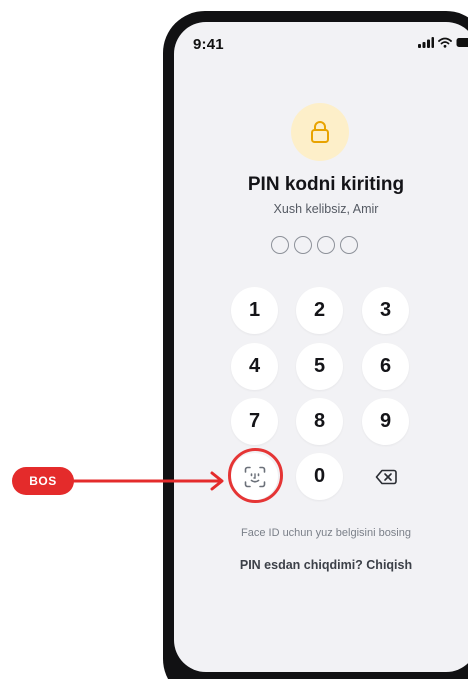  Describe the element at coordinates (147, 481) in the screenshot. I see `annotation-arrow` at that location.